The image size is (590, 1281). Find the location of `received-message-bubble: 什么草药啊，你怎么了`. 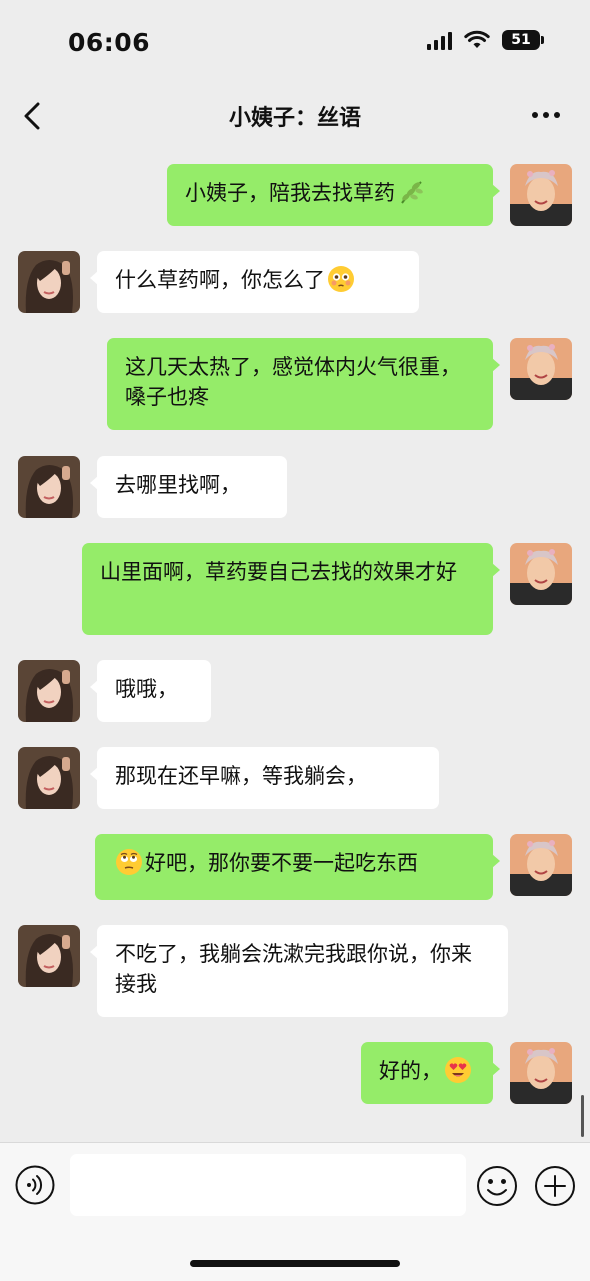

received-message-bubble: 什么草药啊，你怎么了 is located at coordinates (254, 282).